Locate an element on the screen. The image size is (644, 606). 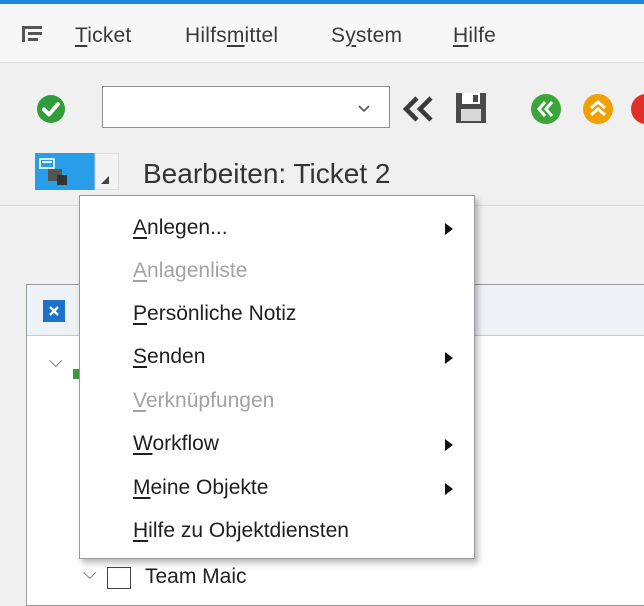
menu-bar: Ticket Hilfsmittel System Hilfe is located at coordinates (322, 33).